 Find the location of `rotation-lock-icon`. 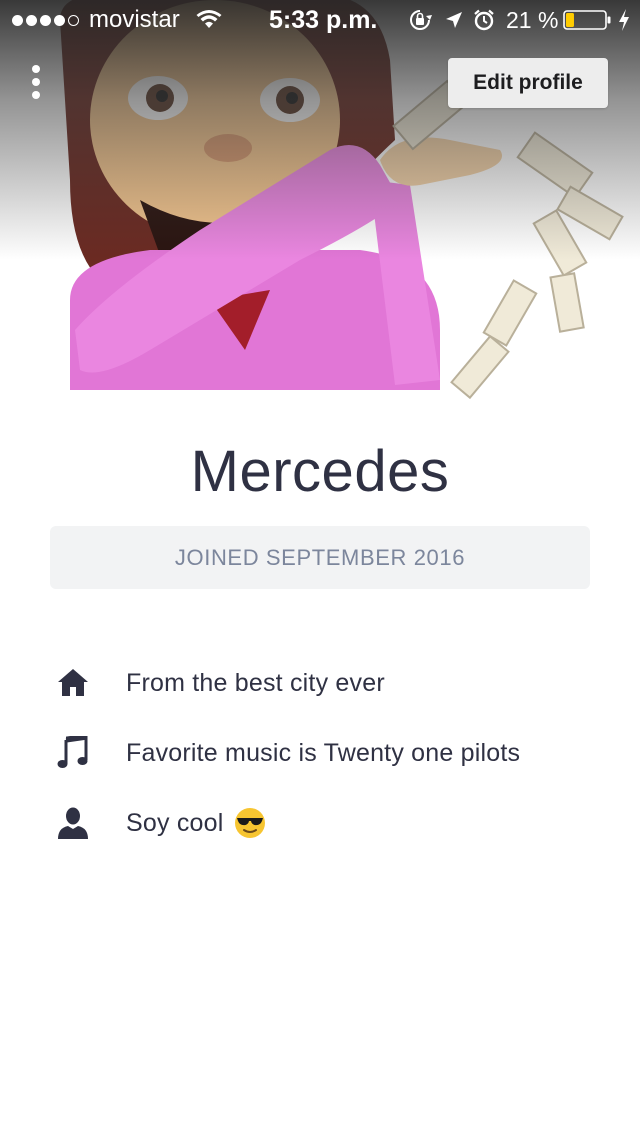

rotation-lock-icon is located at coordinates (421, 20).